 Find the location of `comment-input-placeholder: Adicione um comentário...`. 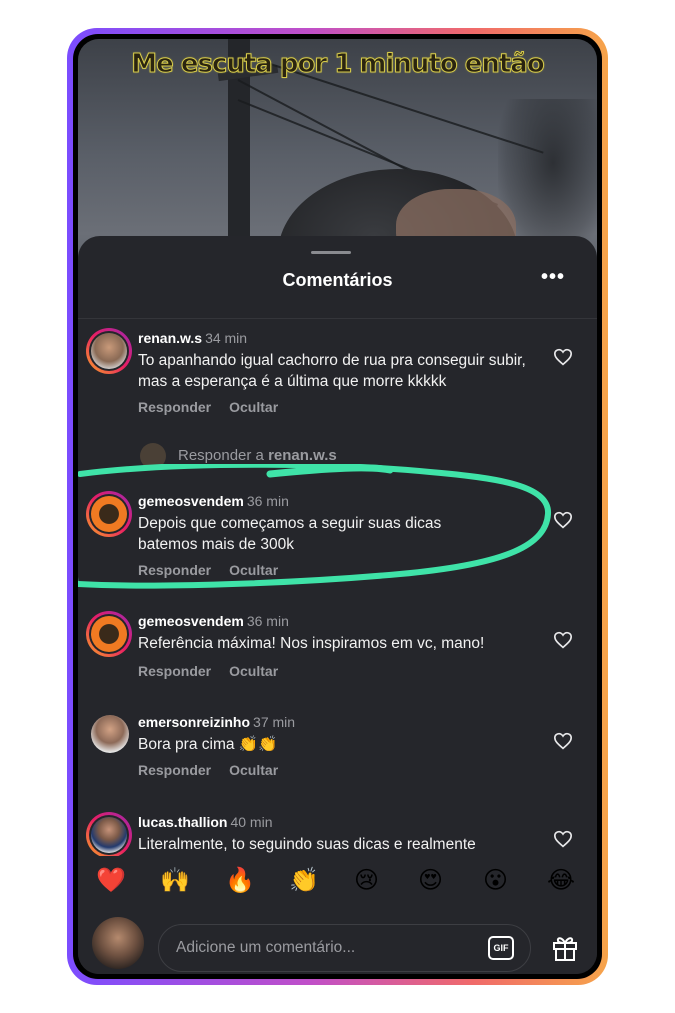

comment-input-placeholder: Adicione um comentário... is located at coordinates (266, 947).